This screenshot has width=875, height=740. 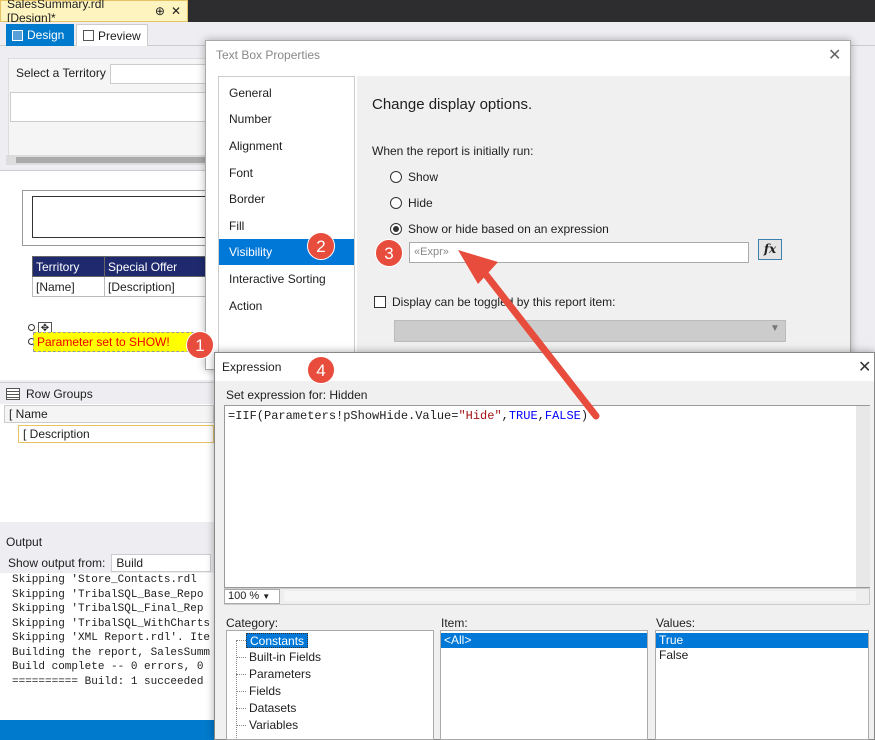 What do you see at coordinates (529, 335) in the screenshot?
I see `annotation-arrow` at bounding box center [529, 335].